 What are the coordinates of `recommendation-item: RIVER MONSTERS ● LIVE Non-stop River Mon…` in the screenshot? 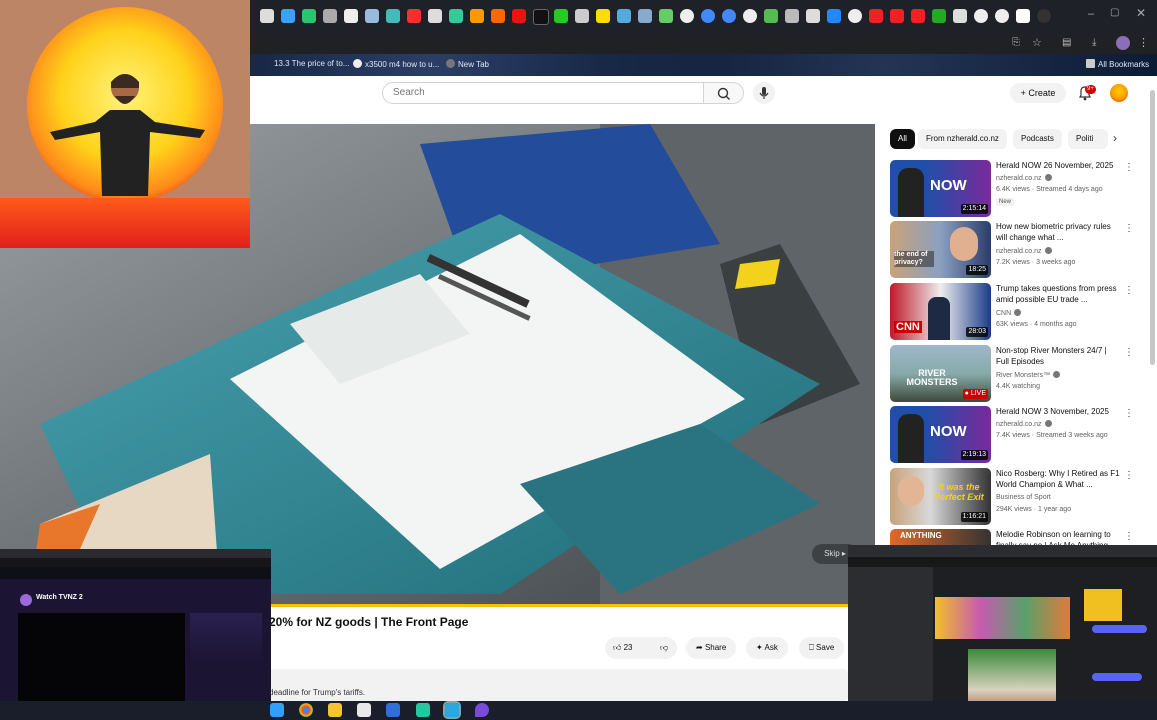 It's located at (1015, 374).